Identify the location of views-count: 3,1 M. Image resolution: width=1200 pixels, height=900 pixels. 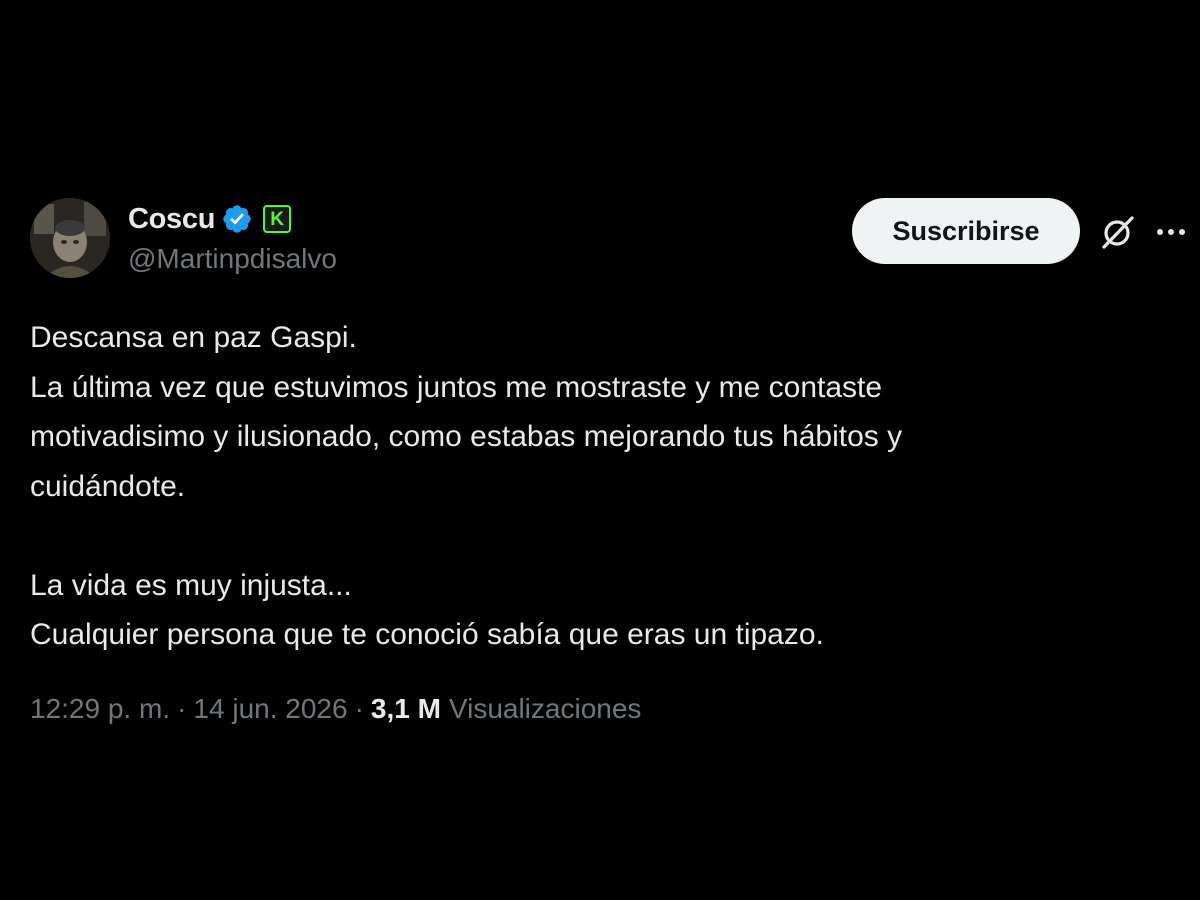
(406, 709).